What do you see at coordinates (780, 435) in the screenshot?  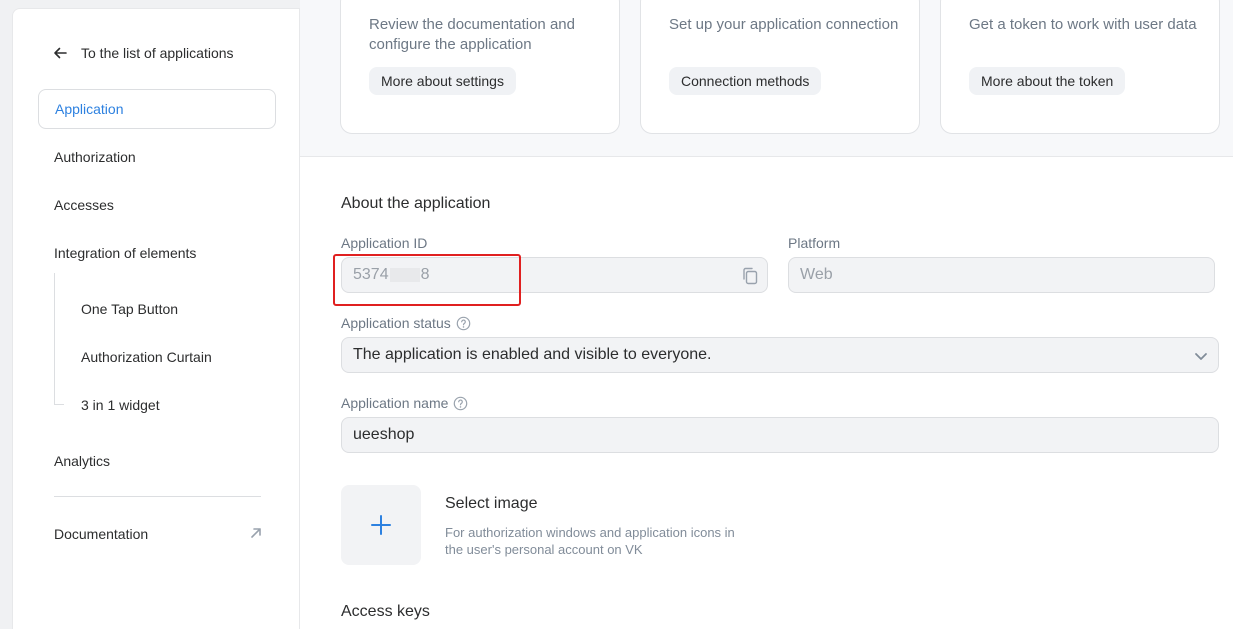 I see `app-name-input: ueeshop` at bounding box center [780, 435].